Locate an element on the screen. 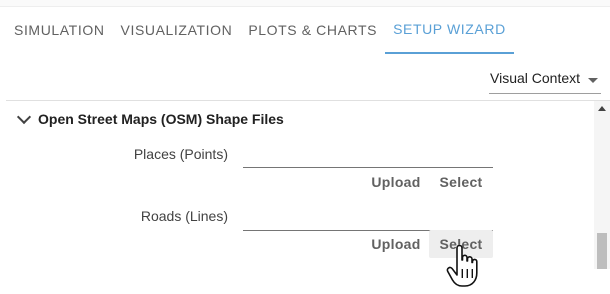 This screenshot has width=610, height=294. hand-pointer-icon is located at coordinates (462, 266).